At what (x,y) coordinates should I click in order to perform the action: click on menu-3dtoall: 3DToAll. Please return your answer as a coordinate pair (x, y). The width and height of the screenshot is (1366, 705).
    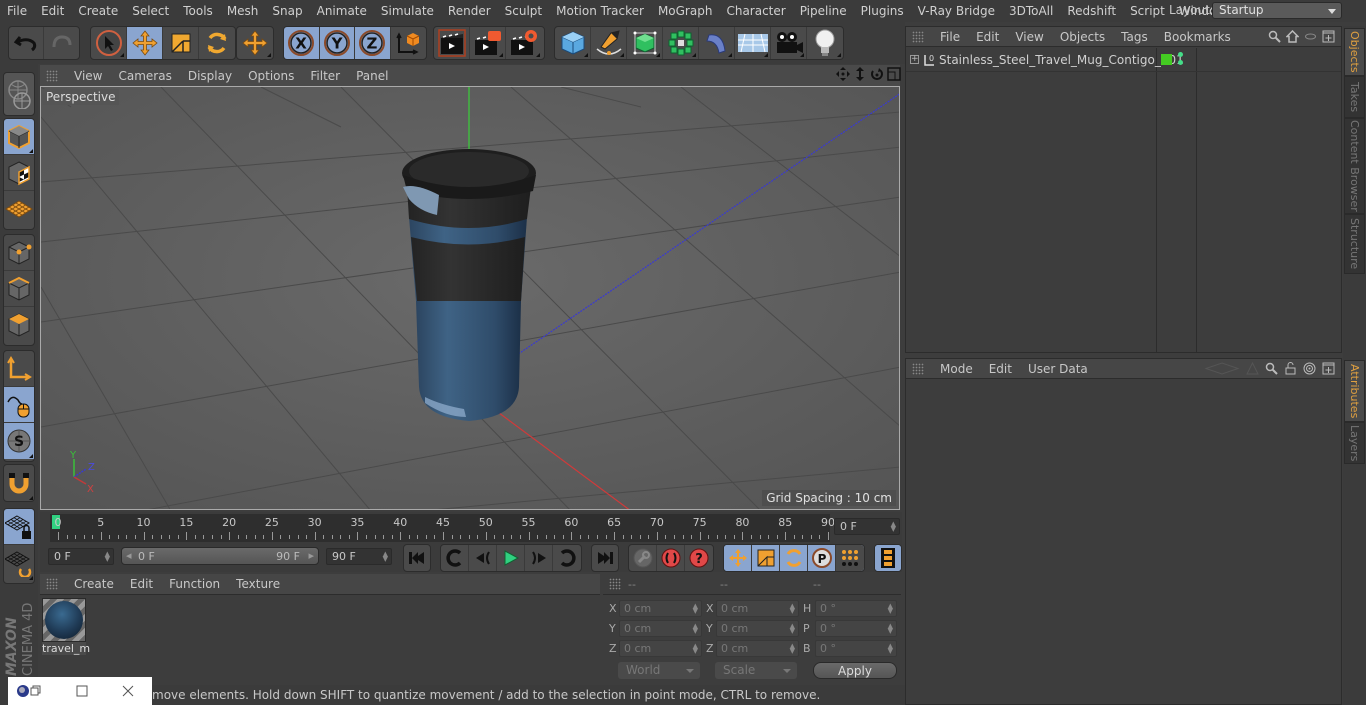
    Looking at the image, I should click on (1031, 11).